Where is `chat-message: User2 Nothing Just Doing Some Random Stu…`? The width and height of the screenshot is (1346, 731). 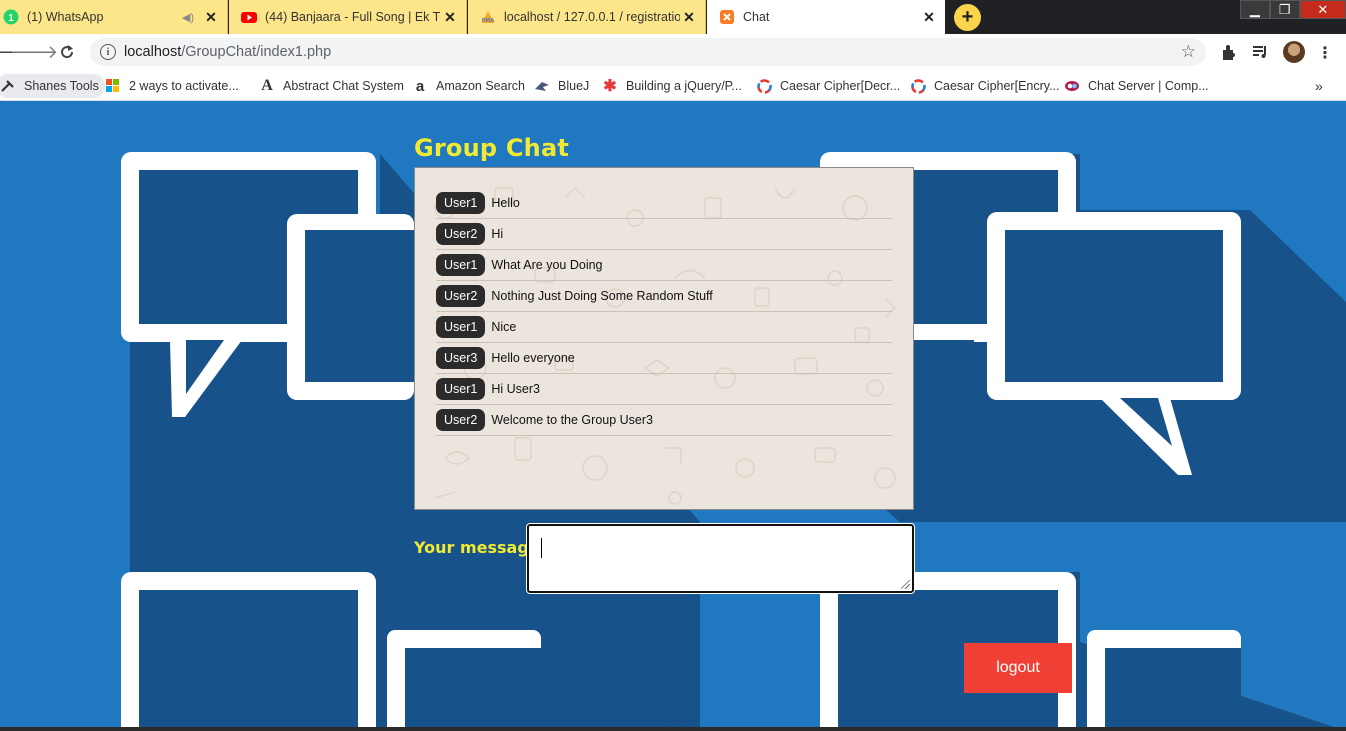 chat-message: User2 Nothing Just Doing Some Random Stu… is located at coordinates (664, 296).